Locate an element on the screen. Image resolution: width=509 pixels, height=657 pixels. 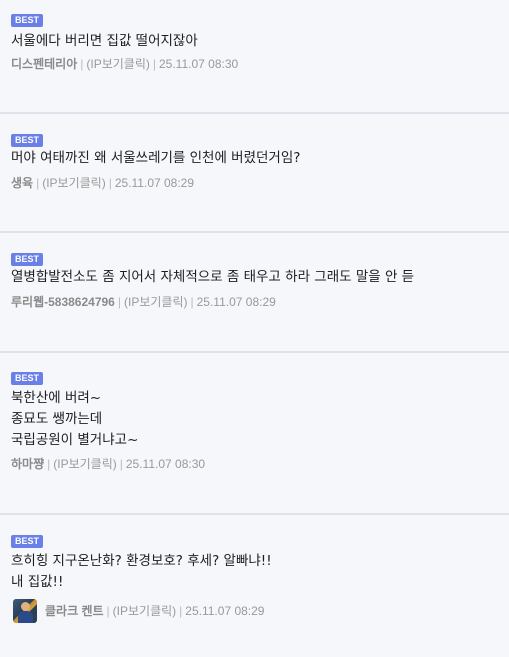
comment-meta: 클라크 켄트 | (IP보기클릭) | 25.11.07 08:29 is located at coordinates (154, 611).